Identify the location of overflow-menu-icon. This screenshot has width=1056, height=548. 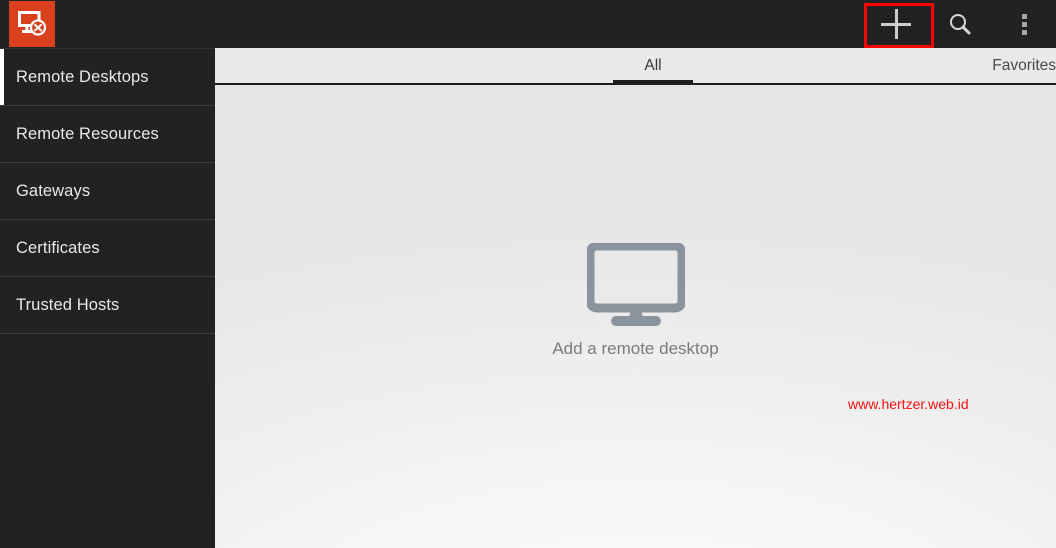
(1024, 24).